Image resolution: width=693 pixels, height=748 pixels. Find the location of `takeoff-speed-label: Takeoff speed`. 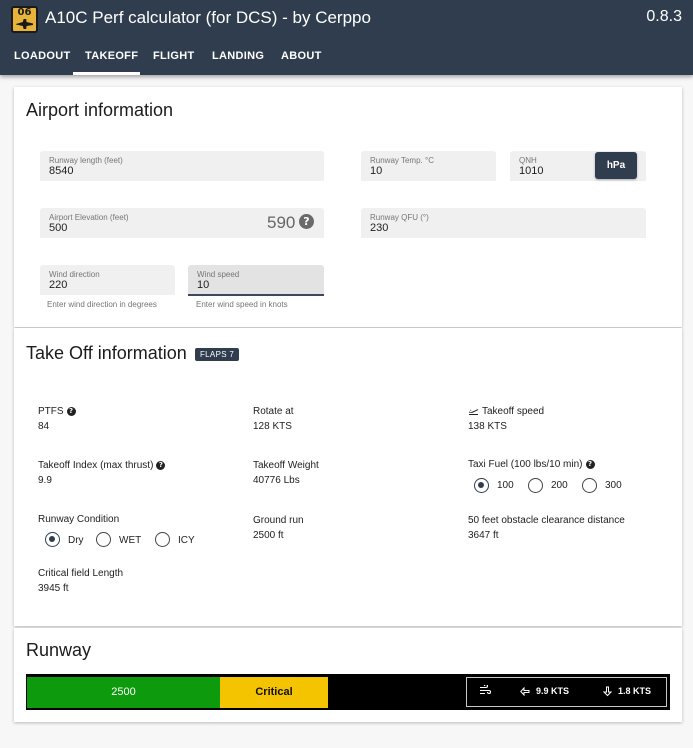

takeoff-speed-label: Takeoff speed is located at coordinates (513, 411).